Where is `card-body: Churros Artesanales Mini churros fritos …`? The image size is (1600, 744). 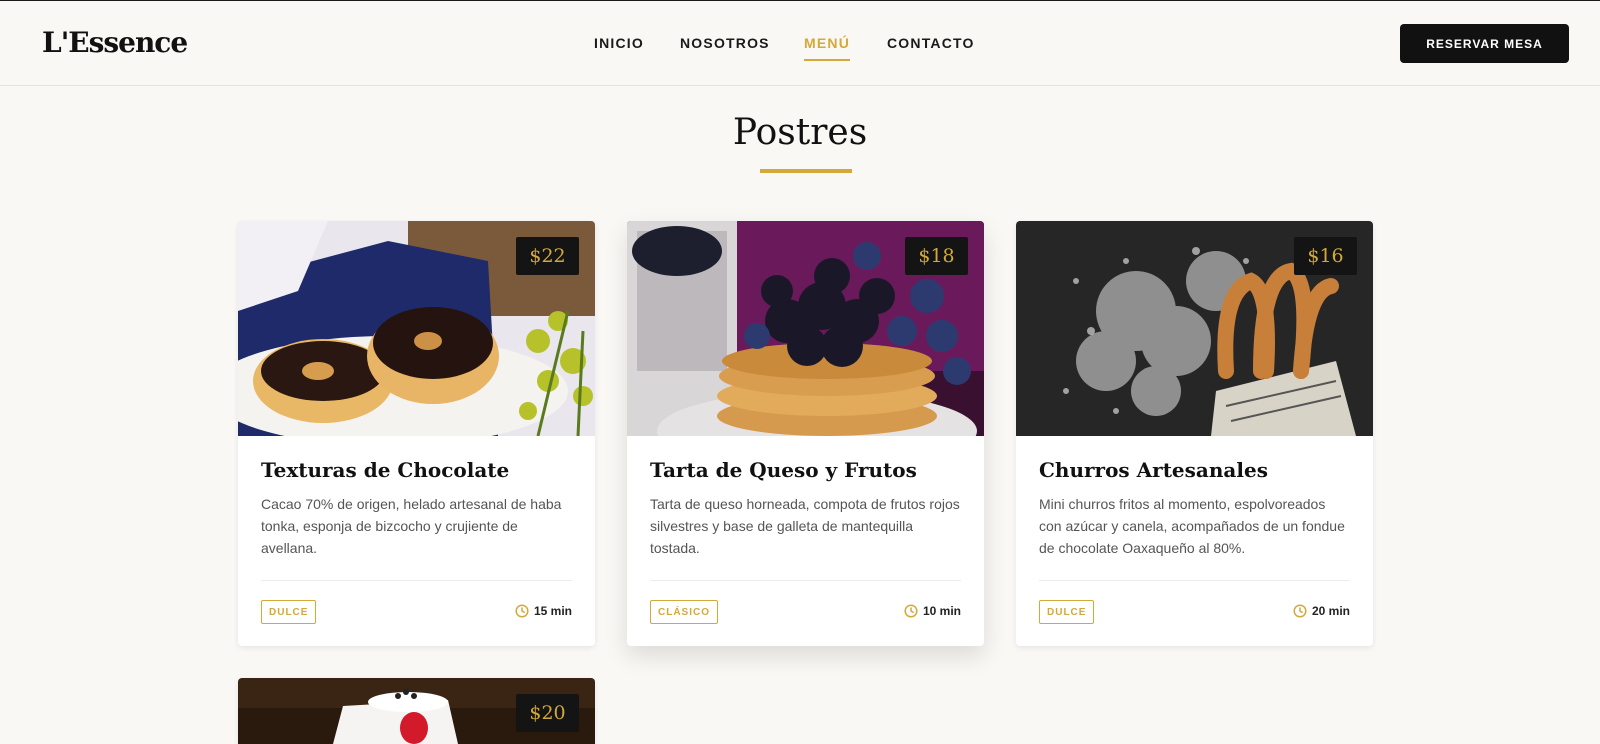
card-body: Churros Artesanales Mini churros fritos … is located at coordinates (1194, 541).